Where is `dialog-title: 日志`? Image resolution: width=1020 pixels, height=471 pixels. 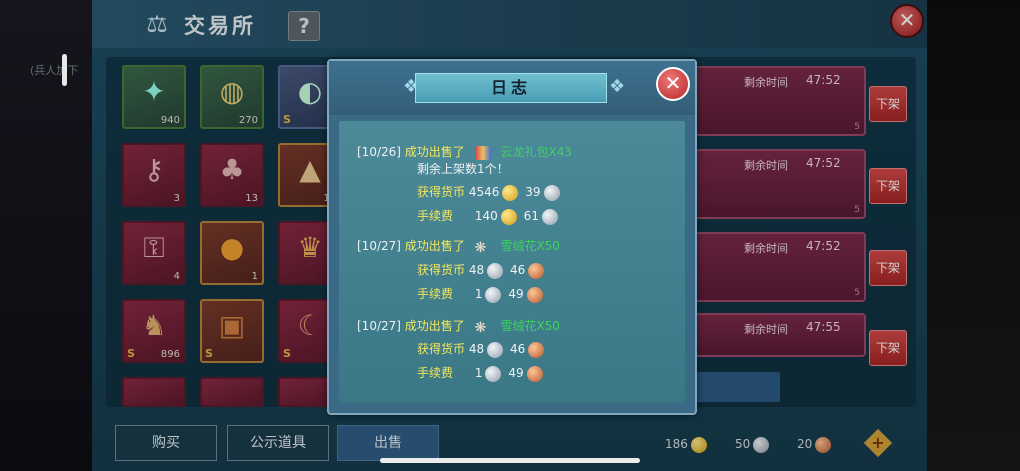 dialog-title: 日志 is located at coordinates (511, 88).